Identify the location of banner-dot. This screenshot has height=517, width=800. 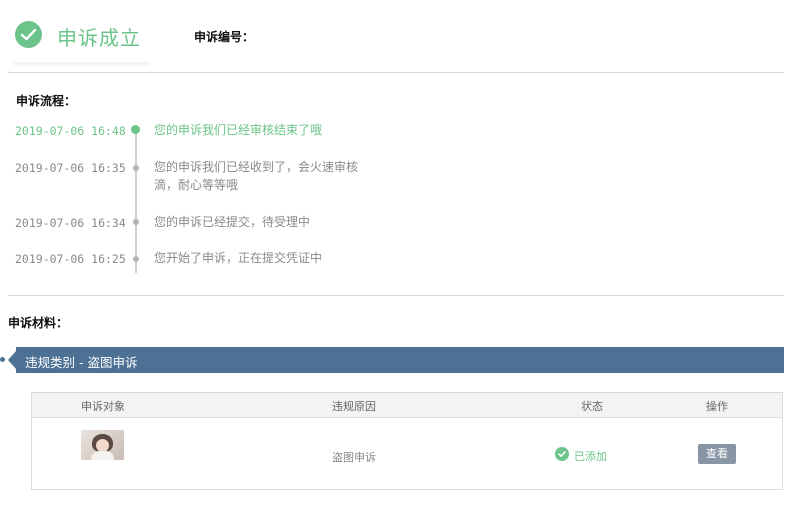
(2, 359).